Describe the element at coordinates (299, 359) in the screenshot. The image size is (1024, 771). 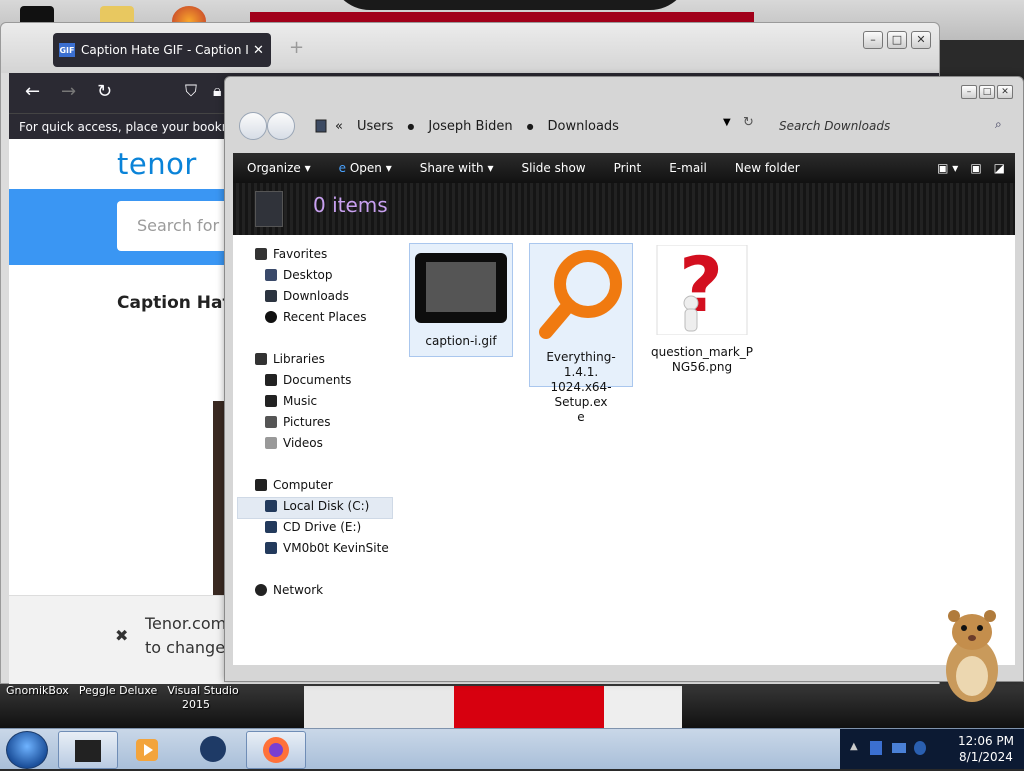
I see `nav-label: Libraries` at that location.